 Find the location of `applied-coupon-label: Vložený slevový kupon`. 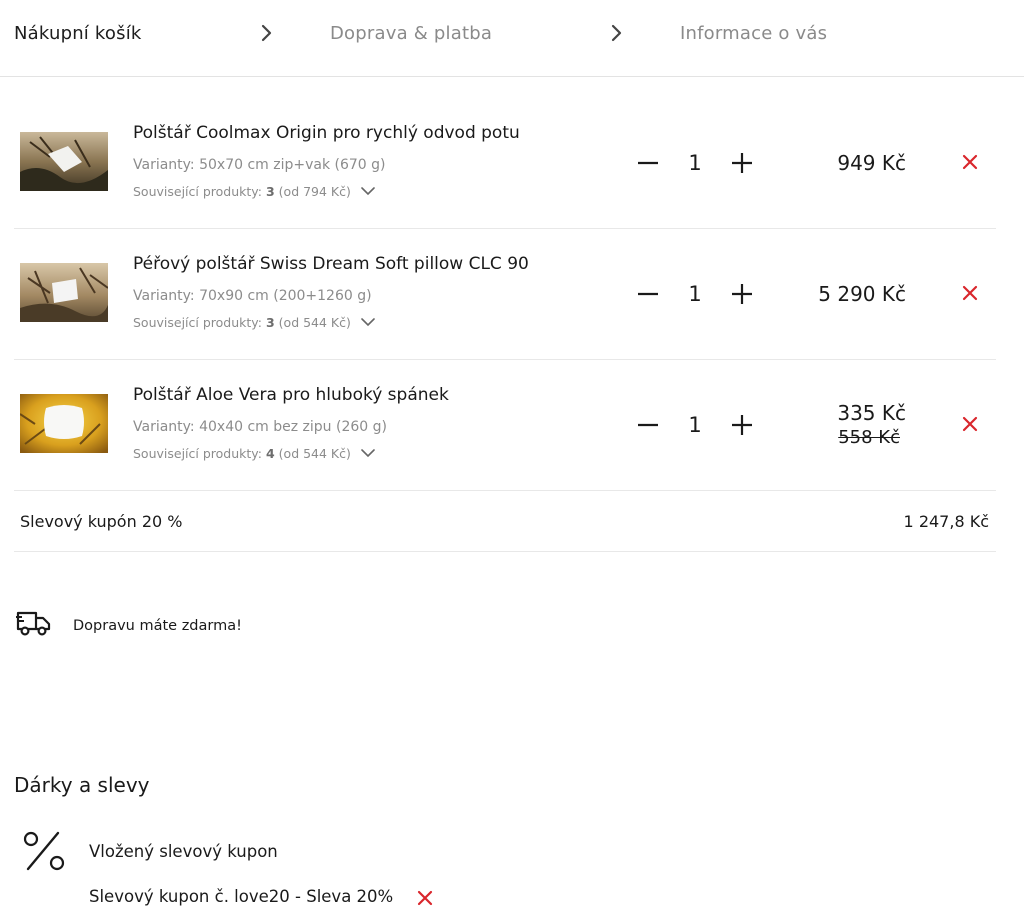

applied-coupon-label: Vložený slevový kupon is located at coordinates (183, 851).